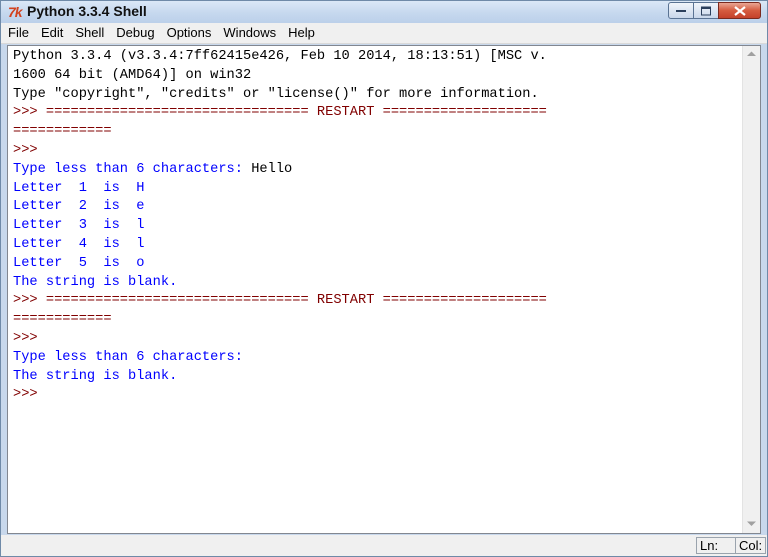 This screenshot has height=557, width=768. I want to click on status-bar: Ln: 16 Col: 4, so click(384, 545).